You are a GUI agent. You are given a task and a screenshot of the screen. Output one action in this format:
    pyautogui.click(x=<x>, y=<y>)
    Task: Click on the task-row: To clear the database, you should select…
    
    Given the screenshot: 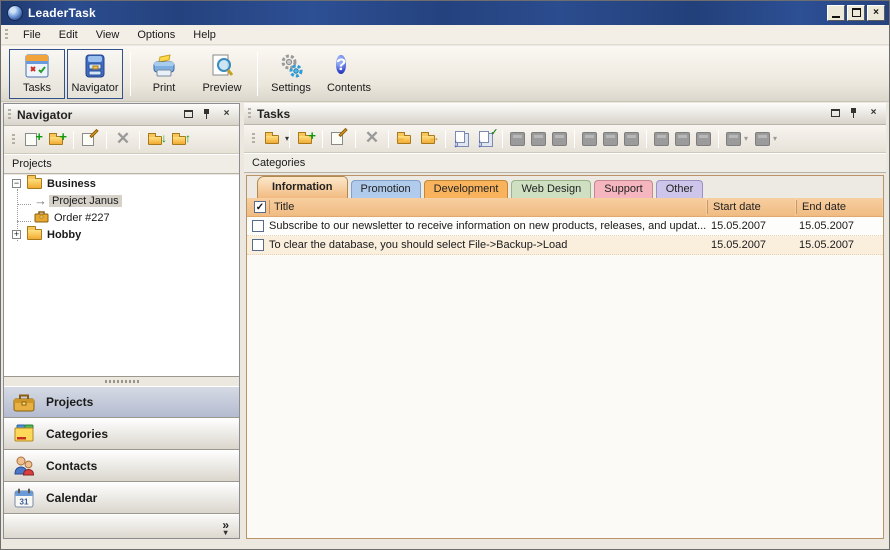 What is the action you would take?
    pyautogui.click(x=565, y=245)
    